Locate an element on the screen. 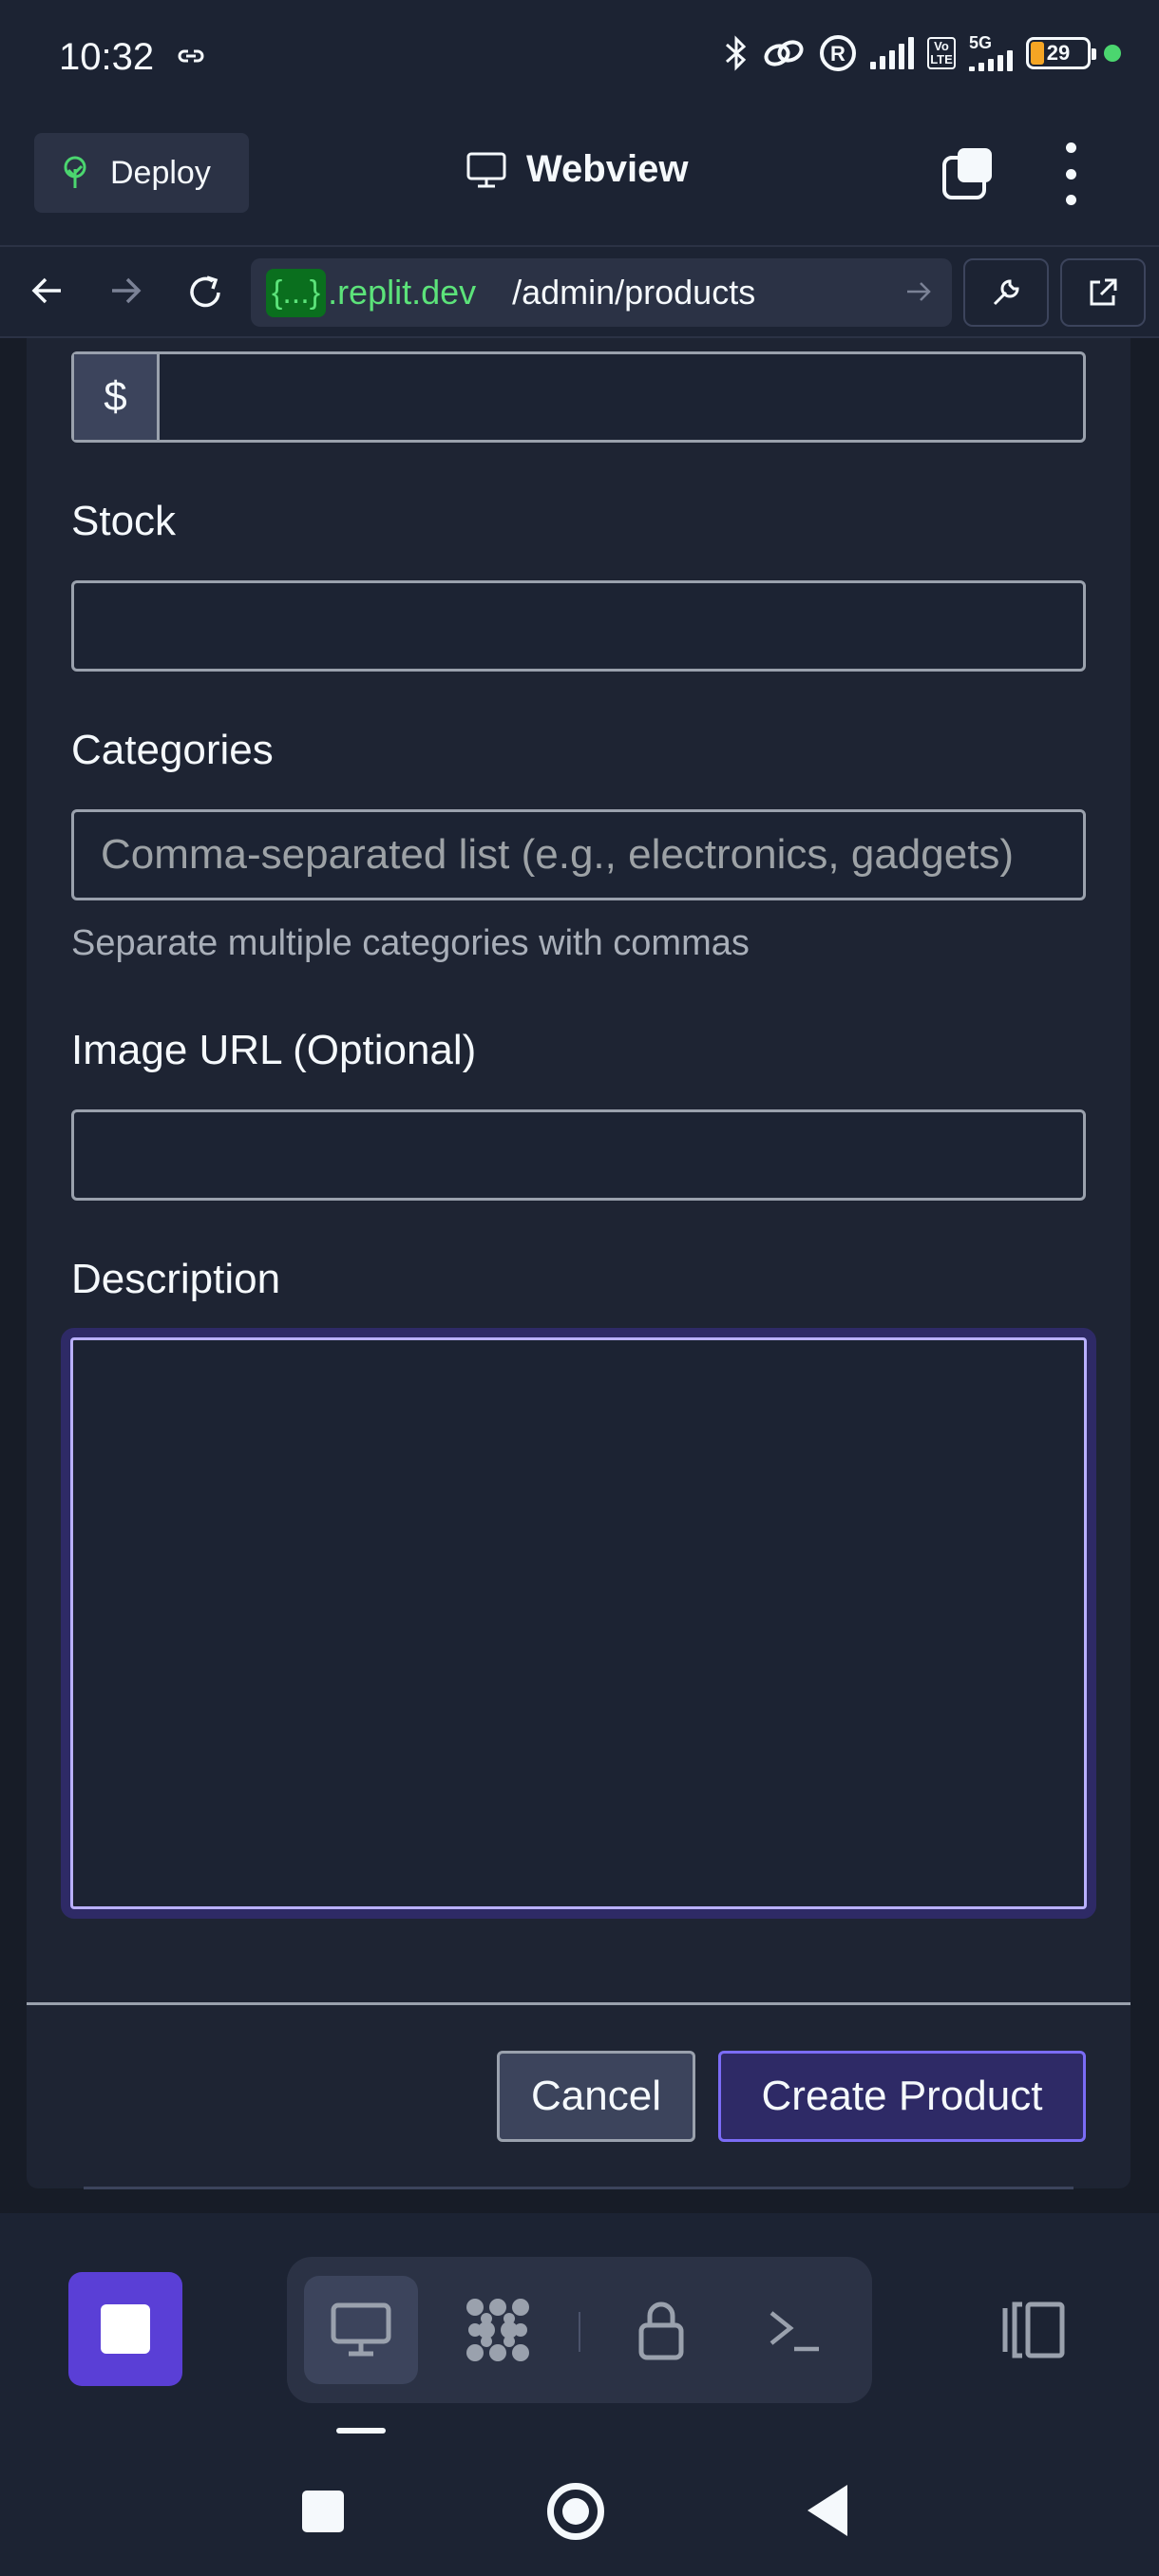  shell-icon is located at coordinates (794, 2331).